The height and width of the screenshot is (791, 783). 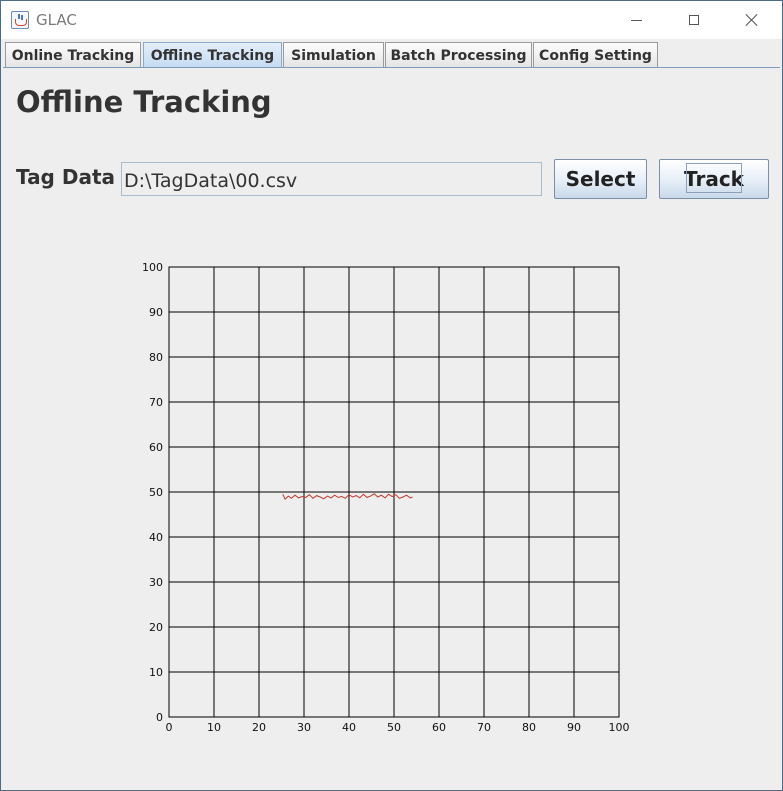 I want to click on minimize-button, so click(x=636, y=20).